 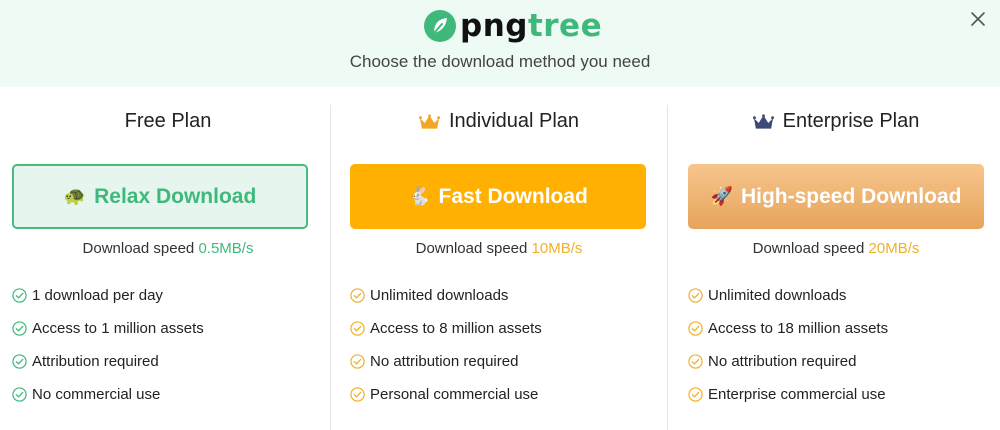 I want to click on modal-subtitle: Choose the download method you need, so click(x=500, y=61).